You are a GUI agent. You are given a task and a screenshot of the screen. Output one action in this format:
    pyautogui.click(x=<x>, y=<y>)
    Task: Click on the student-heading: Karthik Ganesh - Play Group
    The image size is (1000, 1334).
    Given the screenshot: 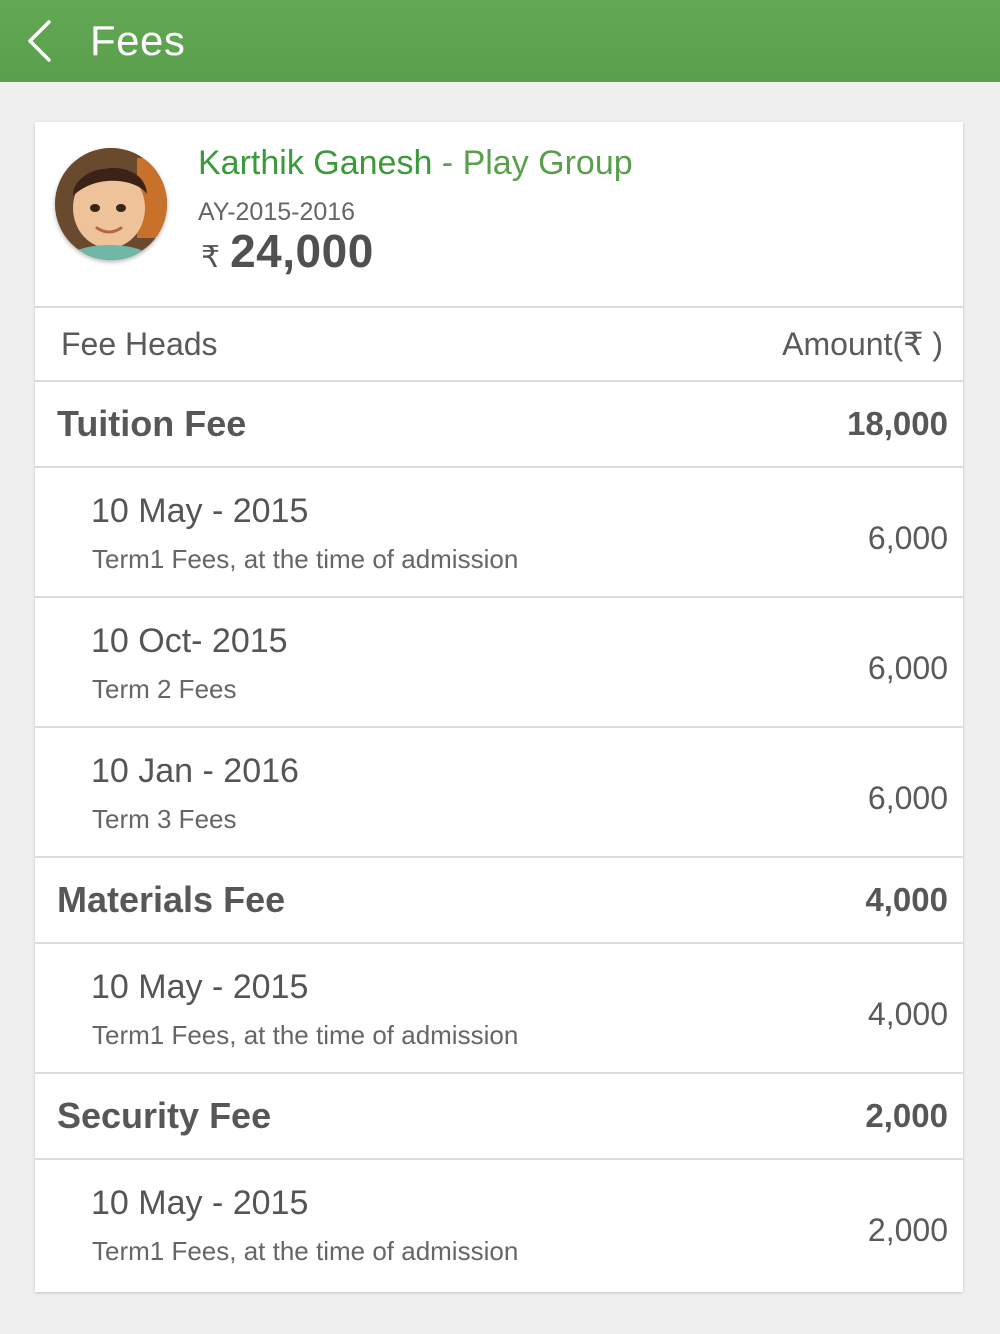 What is the action you would take?
    pyautogui.click(x=415, y=163)
    